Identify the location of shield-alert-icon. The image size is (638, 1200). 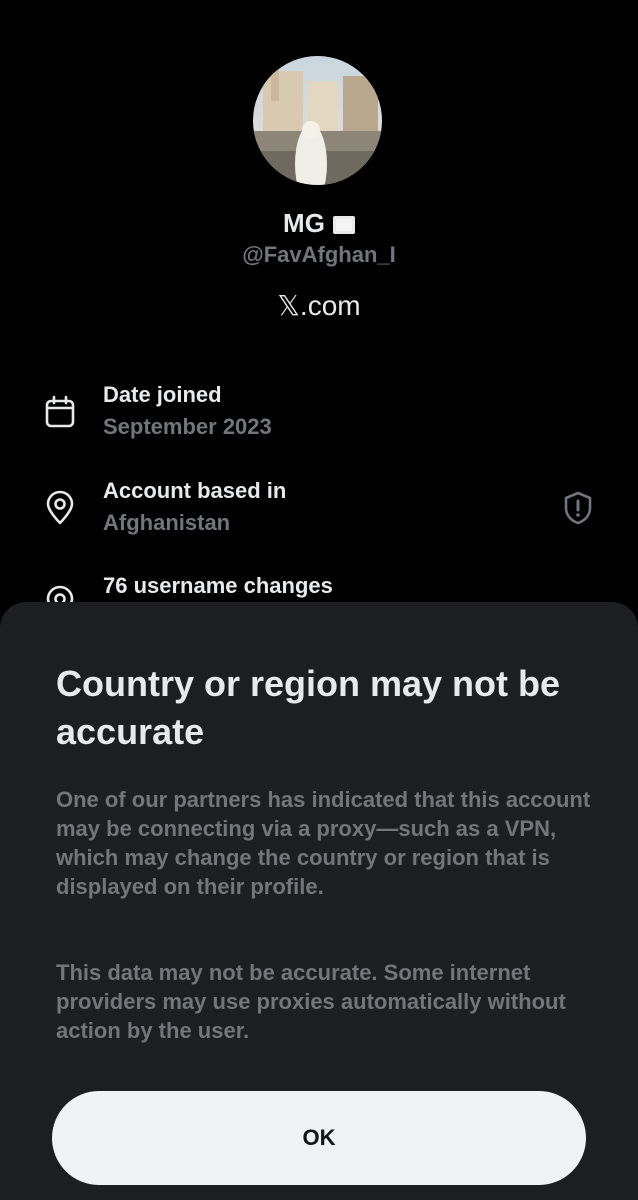
(578, 508).